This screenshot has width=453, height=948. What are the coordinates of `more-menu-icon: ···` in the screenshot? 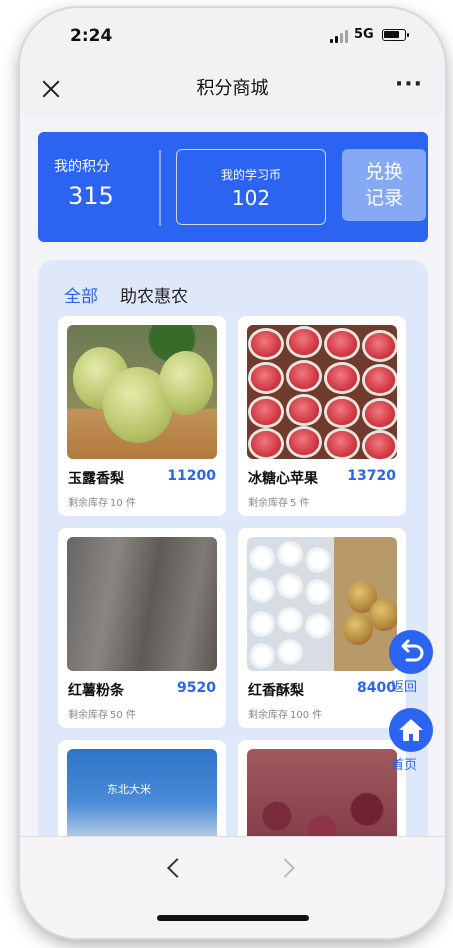 It's located at (409, 84).